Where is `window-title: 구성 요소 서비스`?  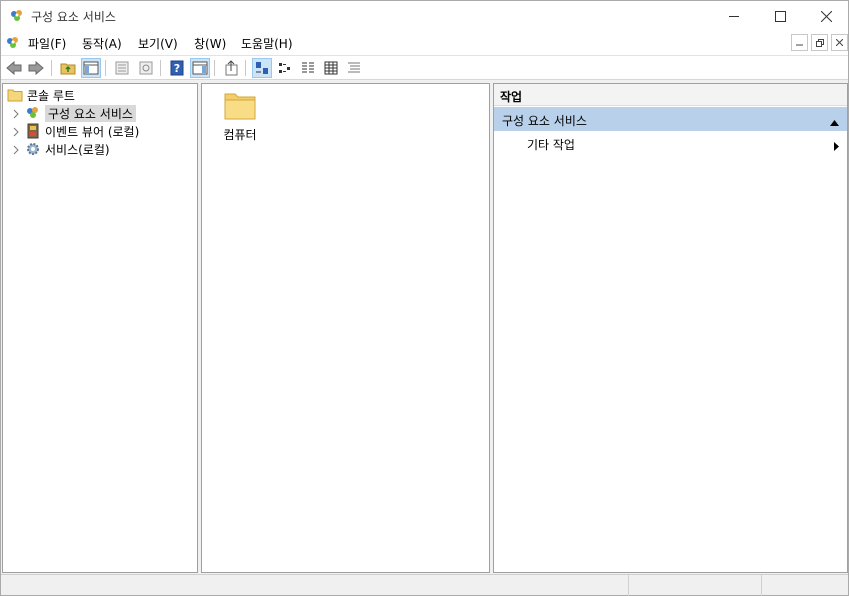 window-title: 구성 요소 서비스 is located at coordinates (73, 17).